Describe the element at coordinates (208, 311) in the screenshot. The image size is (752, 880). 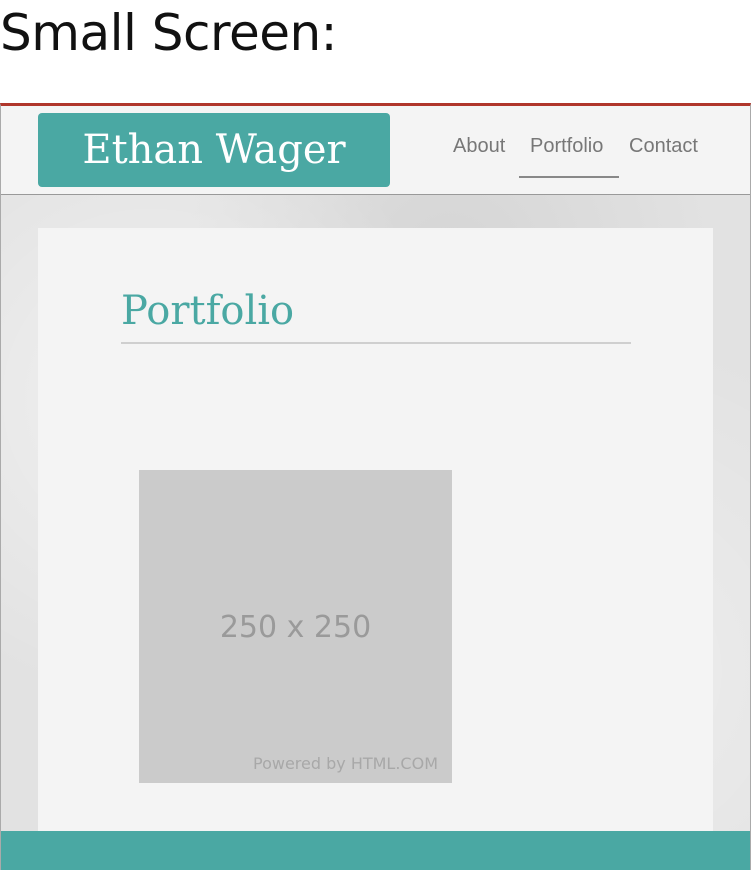
I see `page-title: Portfolio` at that location.